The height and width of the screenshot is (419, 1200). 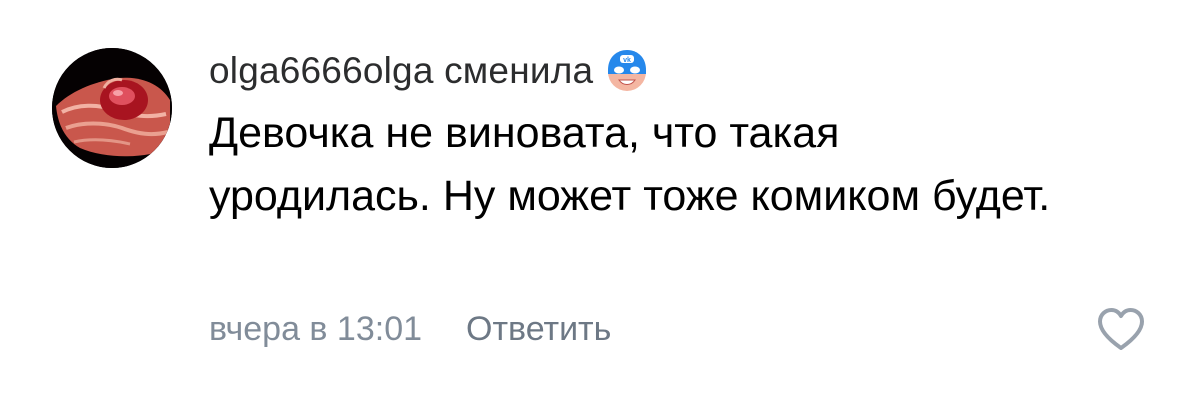 I want to click on avatar-hands-heart-icon, so click(x=112, y=108).